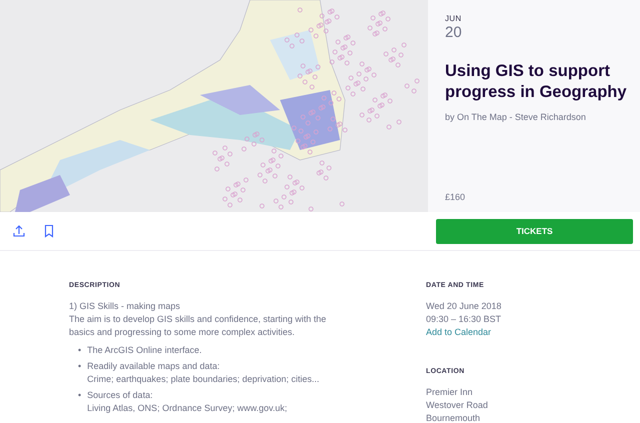 The height and width of the screenshot is (423, 640). I want to click on organizer-text: by On The Map - Steve Richardson, so click(516, 117).